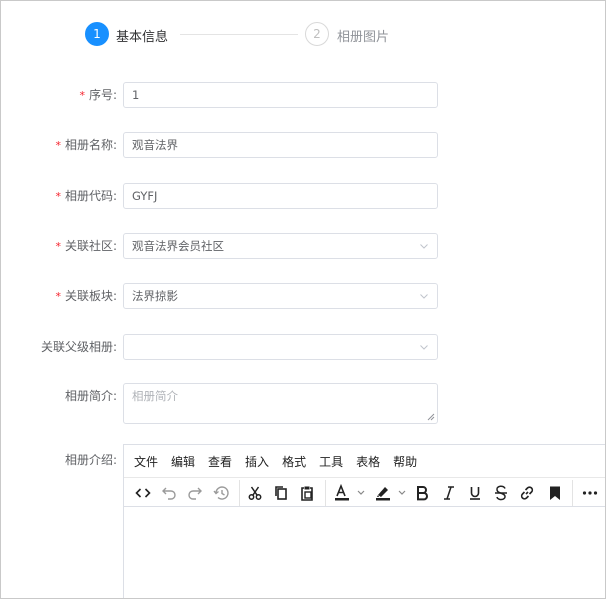 The image size is (606, 599). What do you see at coordinates (475, 493) in the screenshot?
I see `underline-icon` at bounding box center [475, 493].